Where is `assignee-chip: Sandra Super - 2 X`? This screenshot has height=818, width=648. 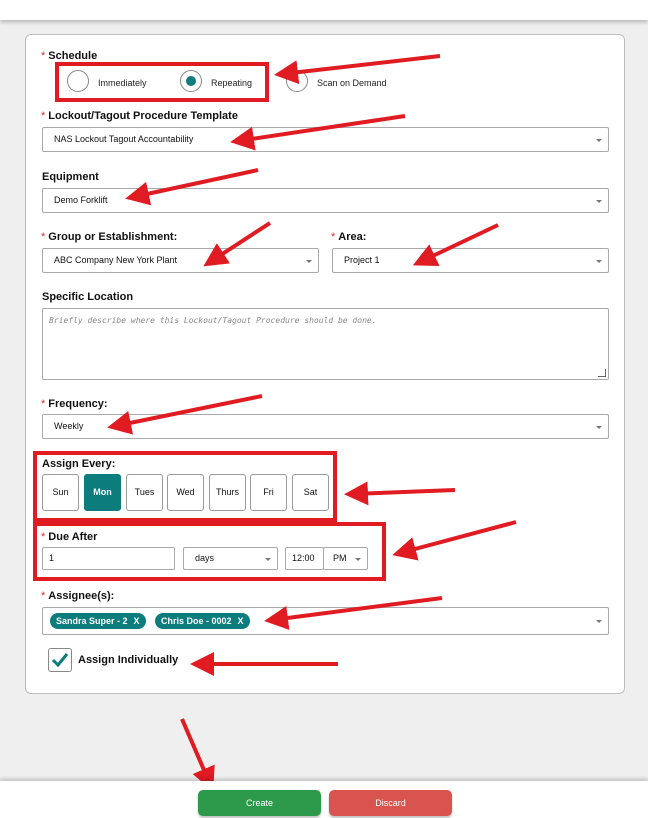 assignee-chip: Sandra Super - 2 X is located at coordinates (98, 621).